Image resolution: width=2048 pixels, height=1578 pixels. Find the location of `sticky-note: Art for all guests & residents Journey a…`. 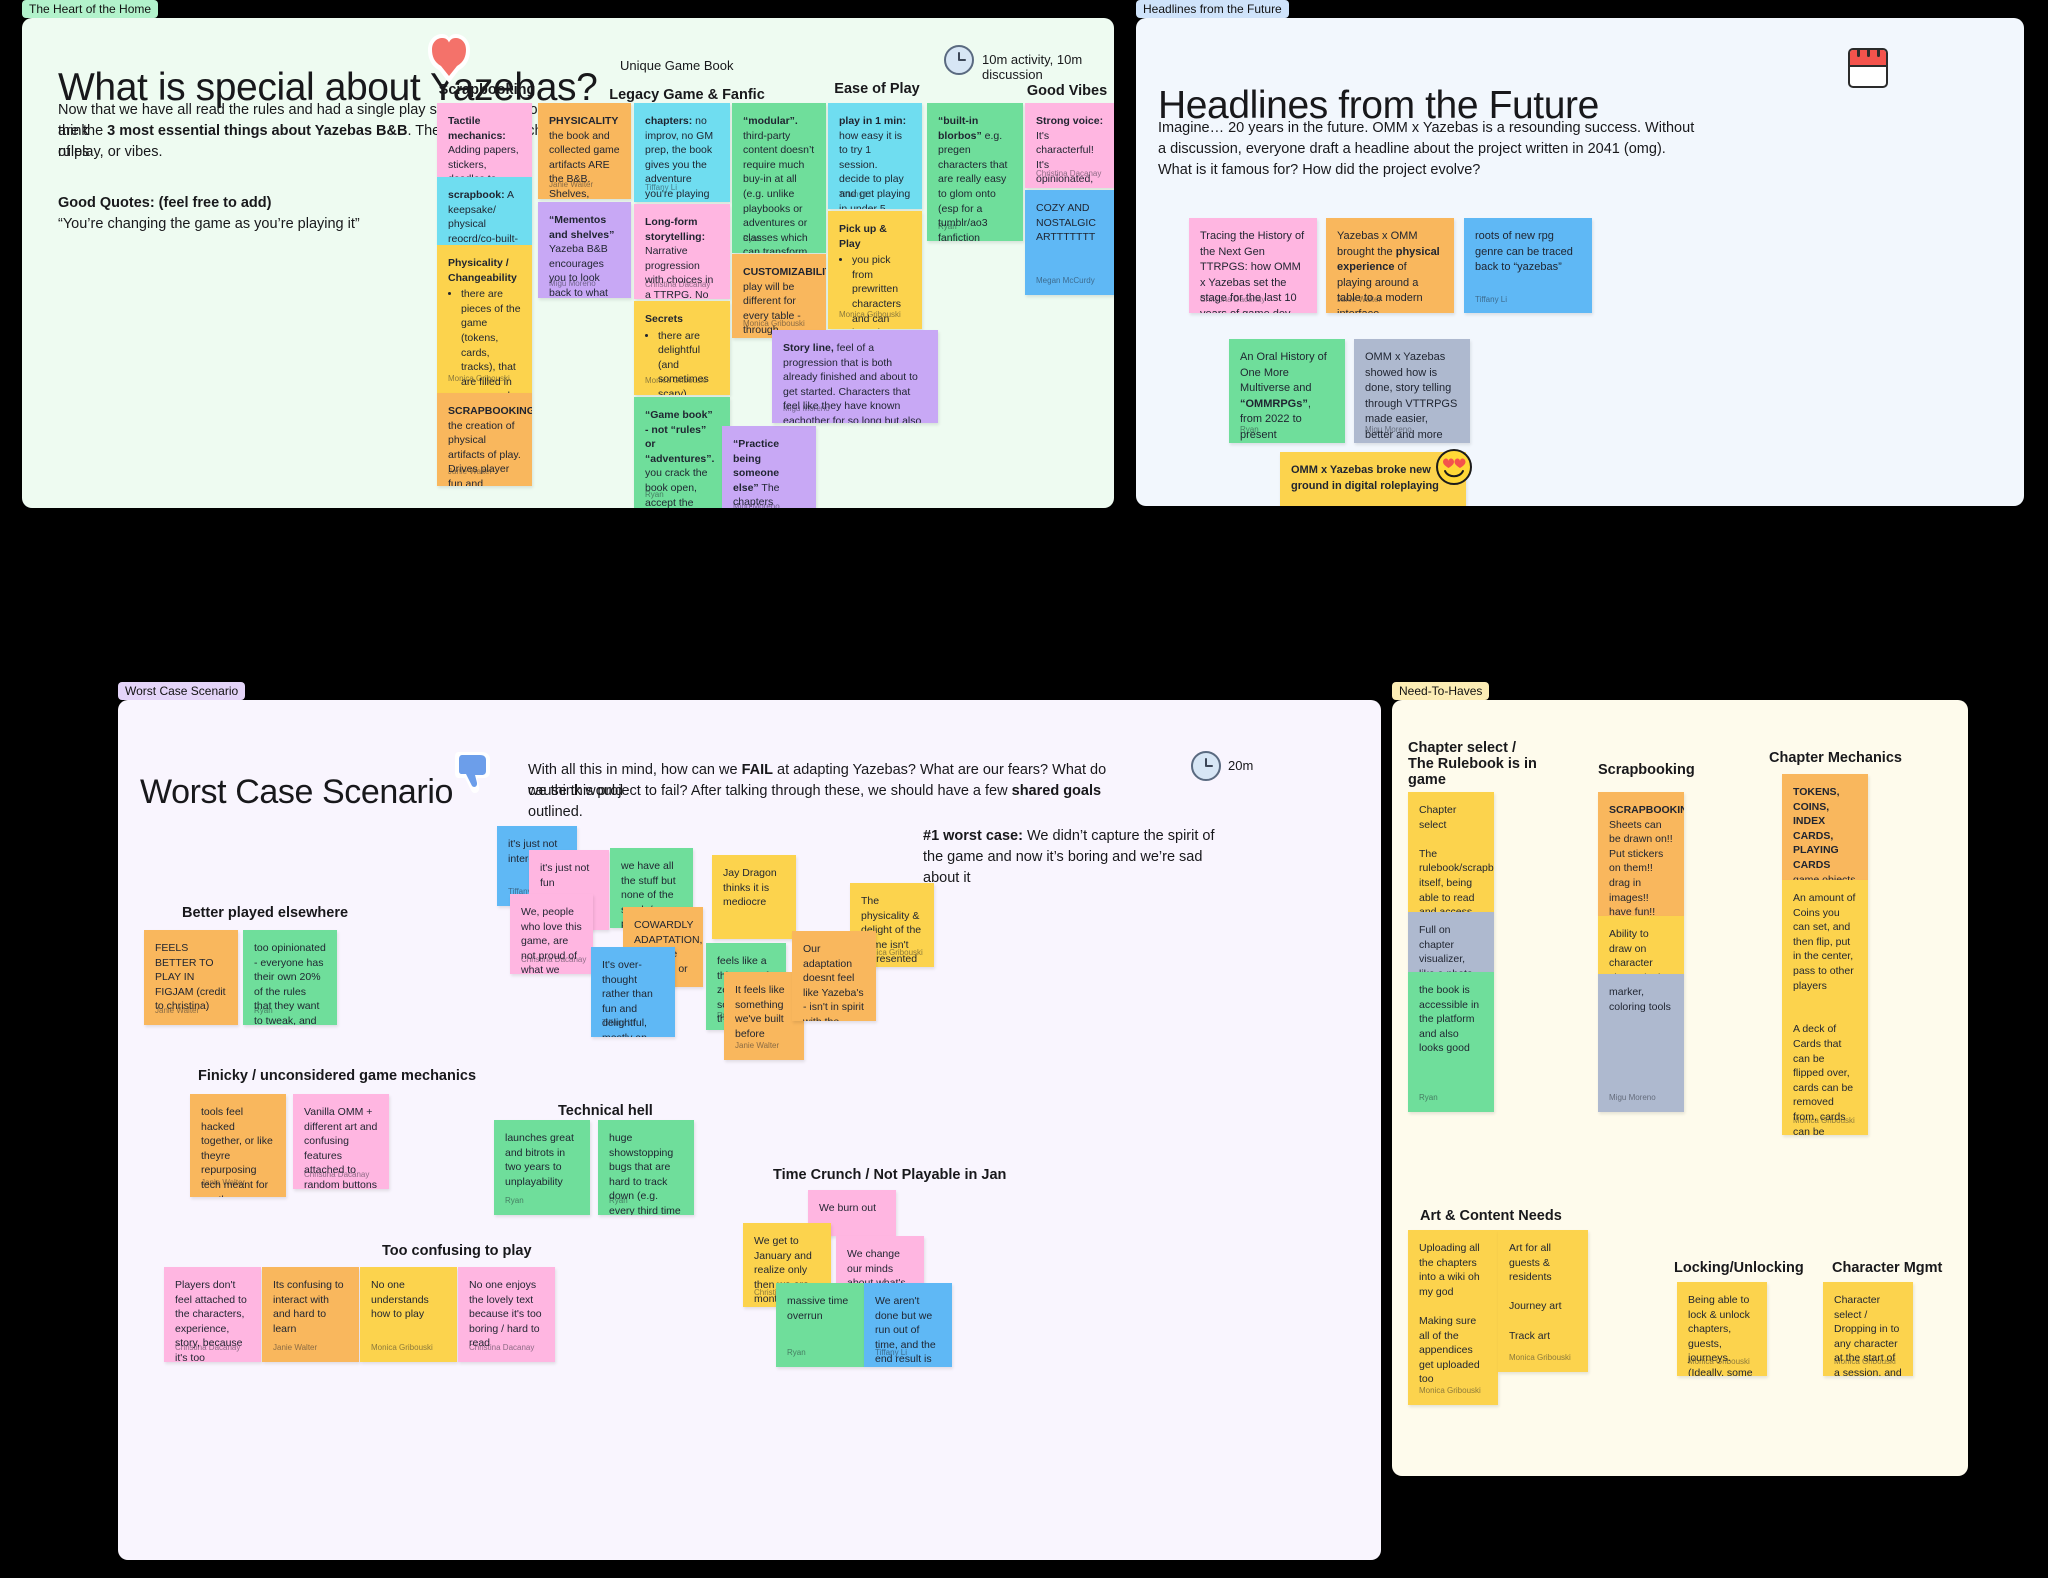

sticky-note: Art for all guests & residents Journey a… is located at coordinates (1543, 1301).